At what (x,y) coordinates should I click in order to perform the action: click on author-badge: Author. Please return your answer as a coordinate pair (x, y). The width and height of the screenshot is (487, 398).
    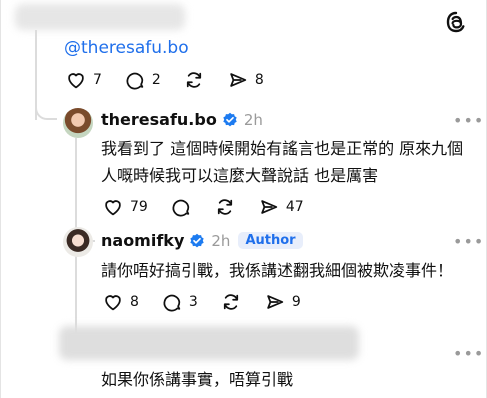
    Looking at the image, I should click on (270, 240).